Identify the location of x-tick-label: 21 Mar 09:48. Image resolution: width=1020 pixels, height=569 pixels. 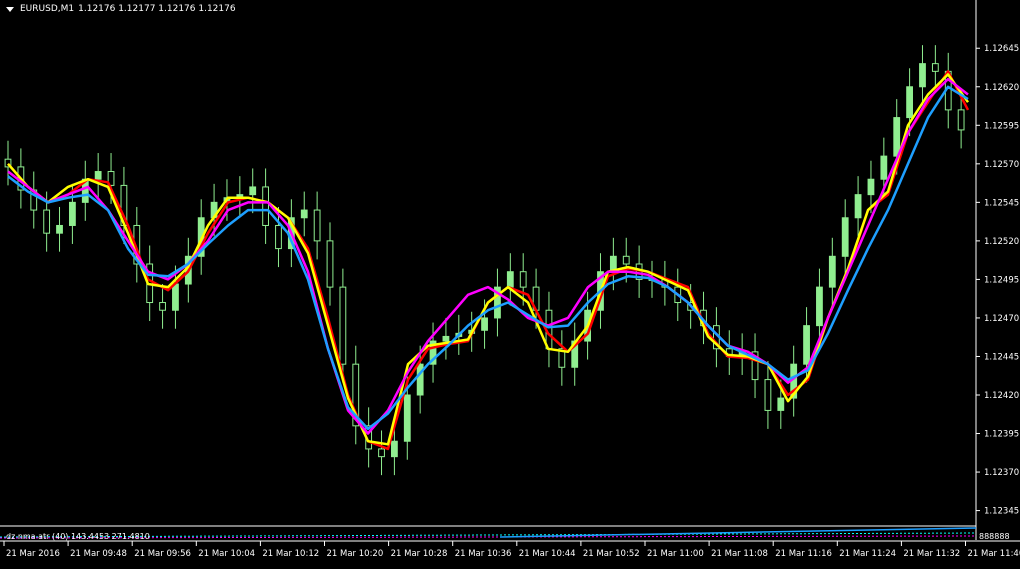
(98, 554).